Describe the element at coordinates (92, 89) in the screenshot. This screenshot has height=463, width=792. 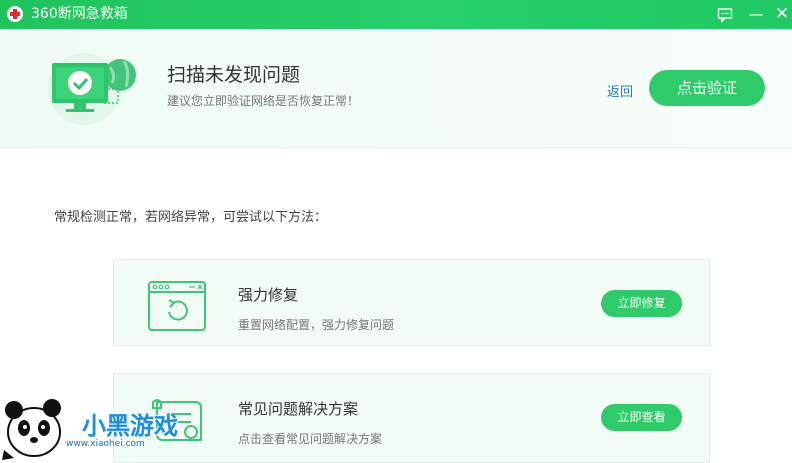
I see `monitor-check-icon` at that location.